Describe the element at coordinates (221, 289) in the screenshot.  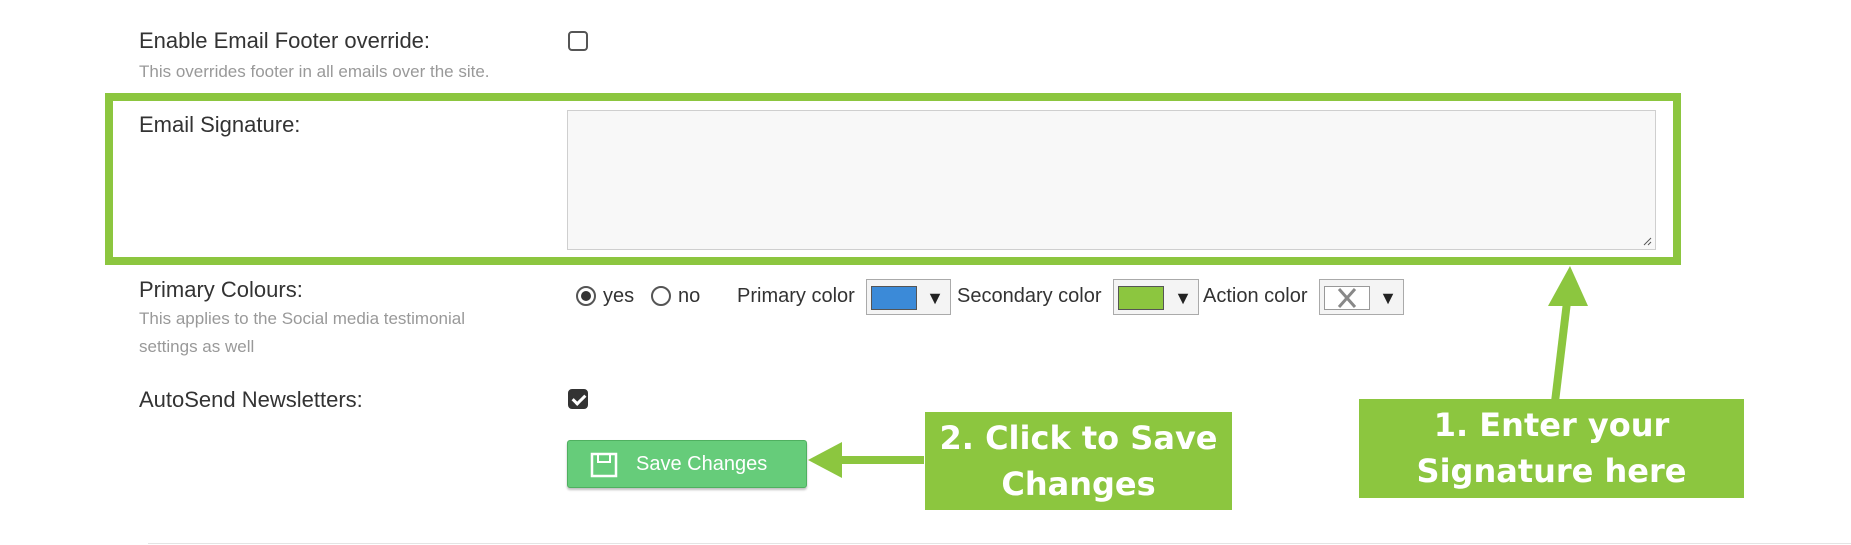
I see `primary-colours-label: Primary Colours:` at that location.